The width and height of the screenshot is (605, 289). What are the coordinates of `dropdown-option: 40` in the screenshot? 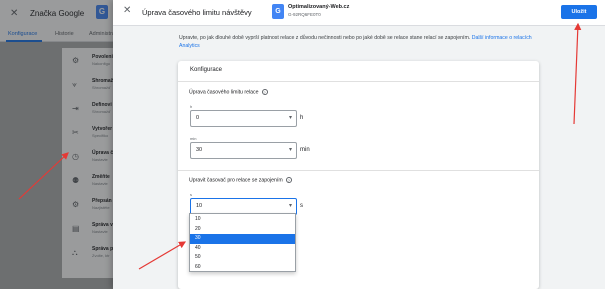 It's located at (242, 249).